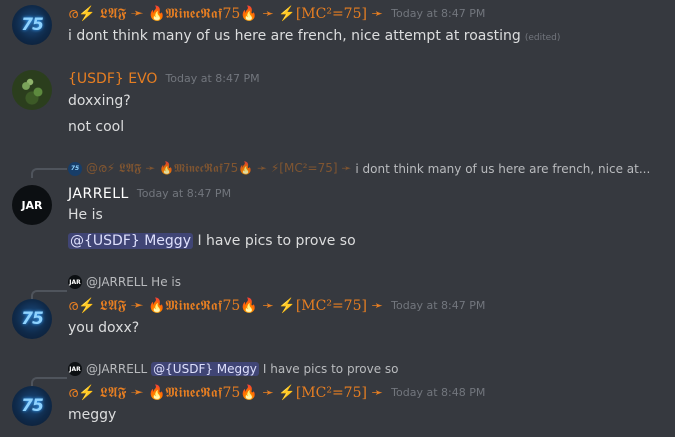  What do you see at coordinates (99, 101) in the screenshot?
I see `message-text: doxxing?` at bounding box center [99, 101].